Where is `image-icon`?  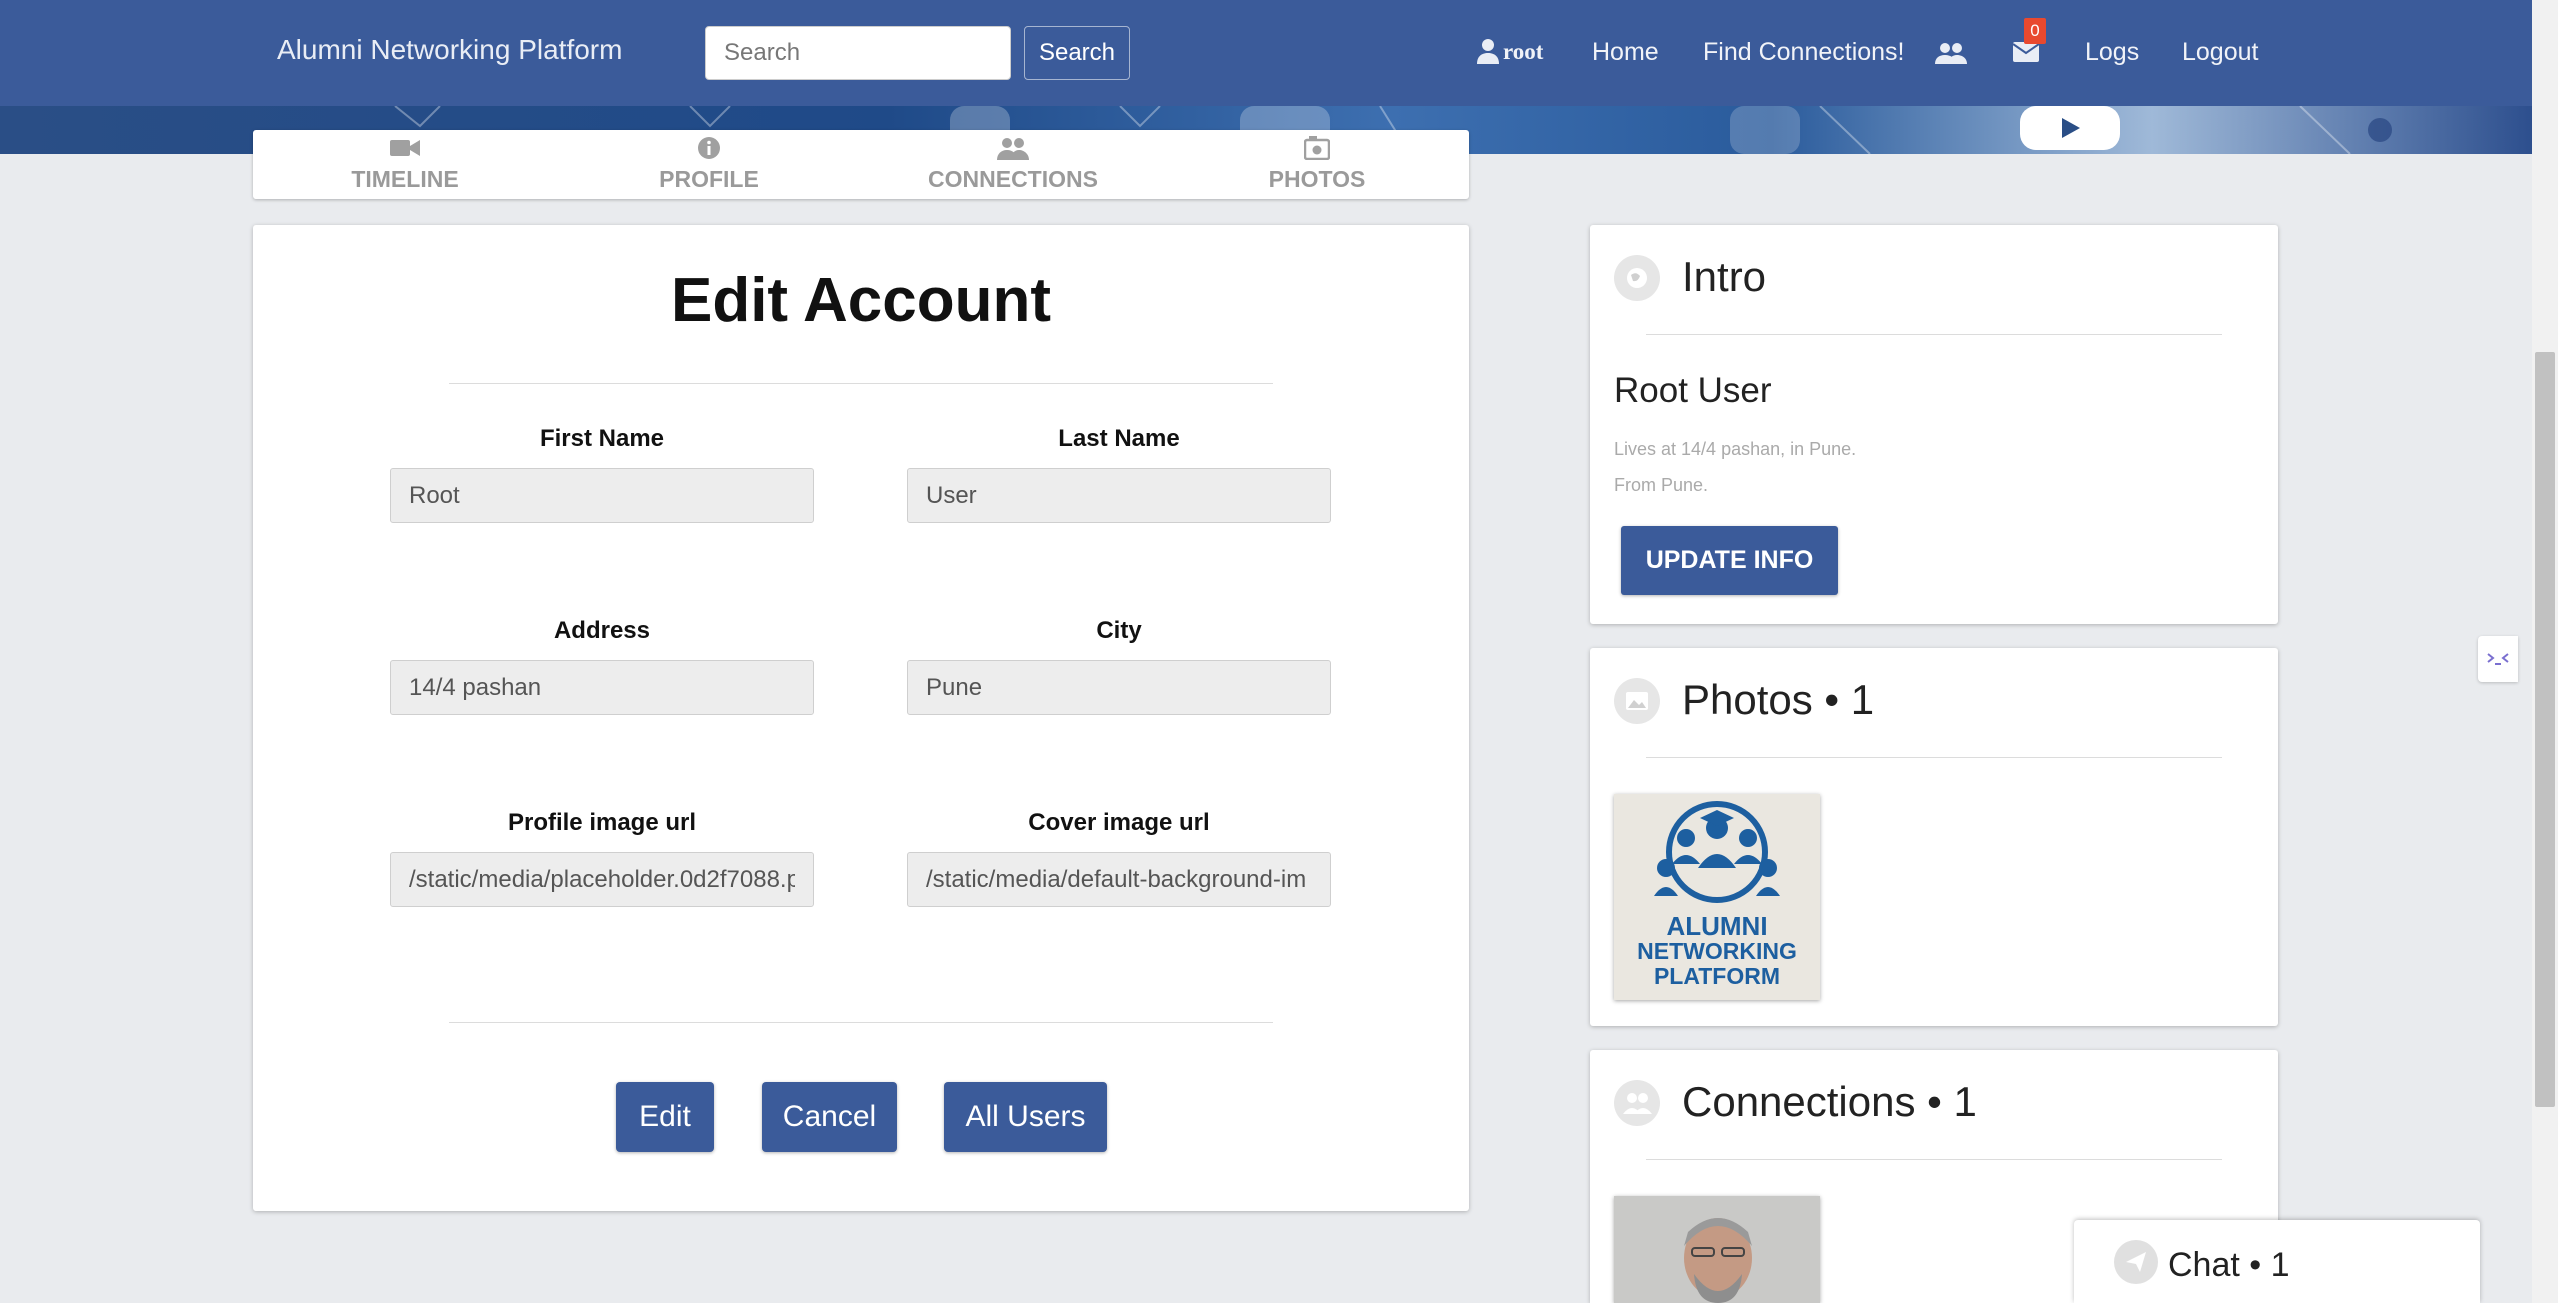 image-icon is located at coordinates (1637, 701).